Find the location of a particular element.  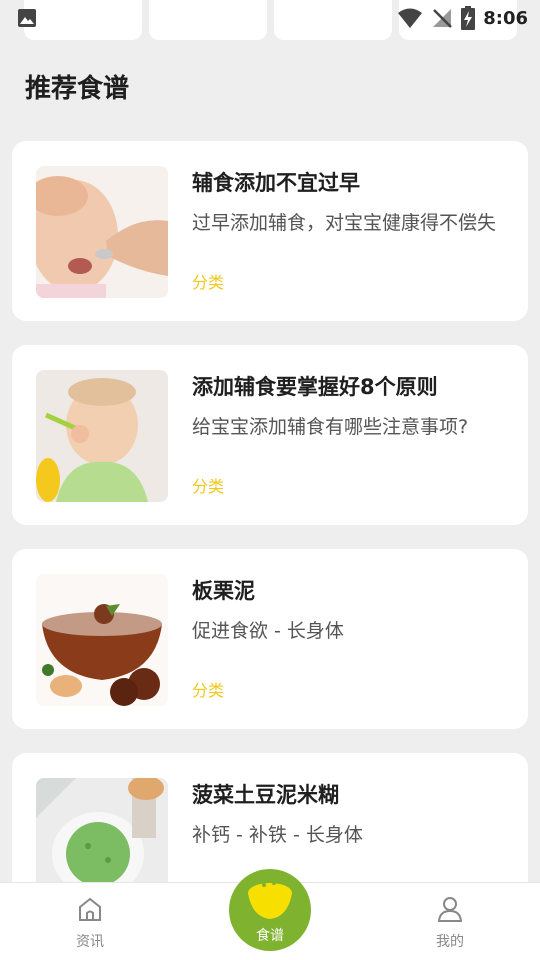

status-bar: 8:06 is located at coordinates (270, 18).